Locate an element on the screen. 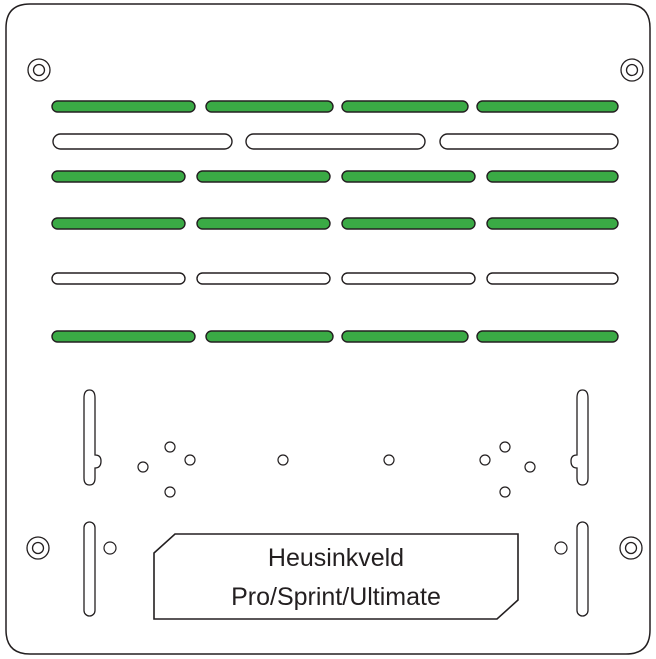 The height and width of the screenshot is (659, 656). label-line-2: Pro/Sprint/Ultimate is located at coordinates (336, 597).